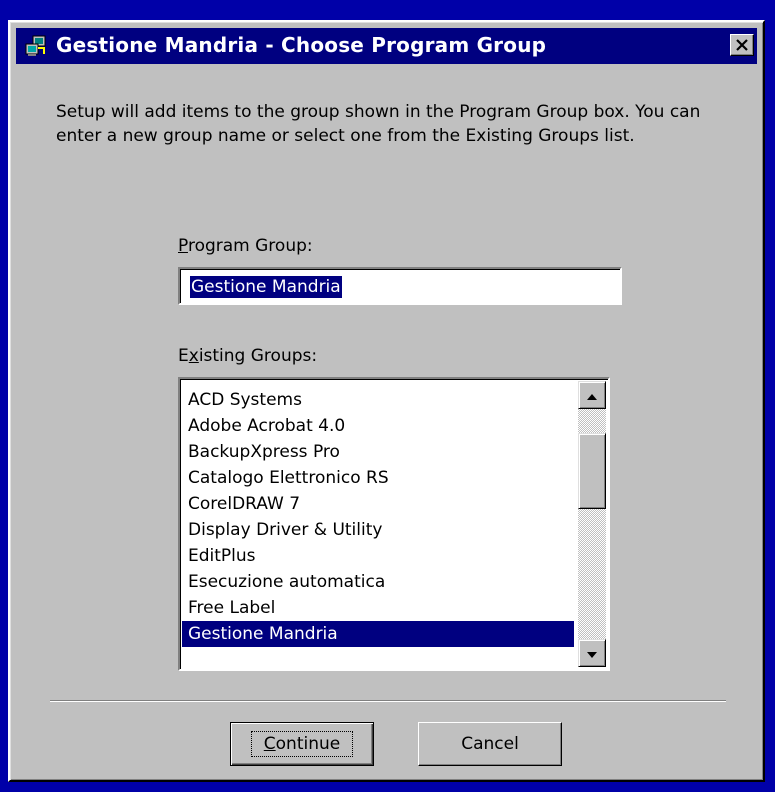 Image resolution: width=775 pixels, height=792 pixels. I want to click on cancel-button: Cancel, so click(490, 744).